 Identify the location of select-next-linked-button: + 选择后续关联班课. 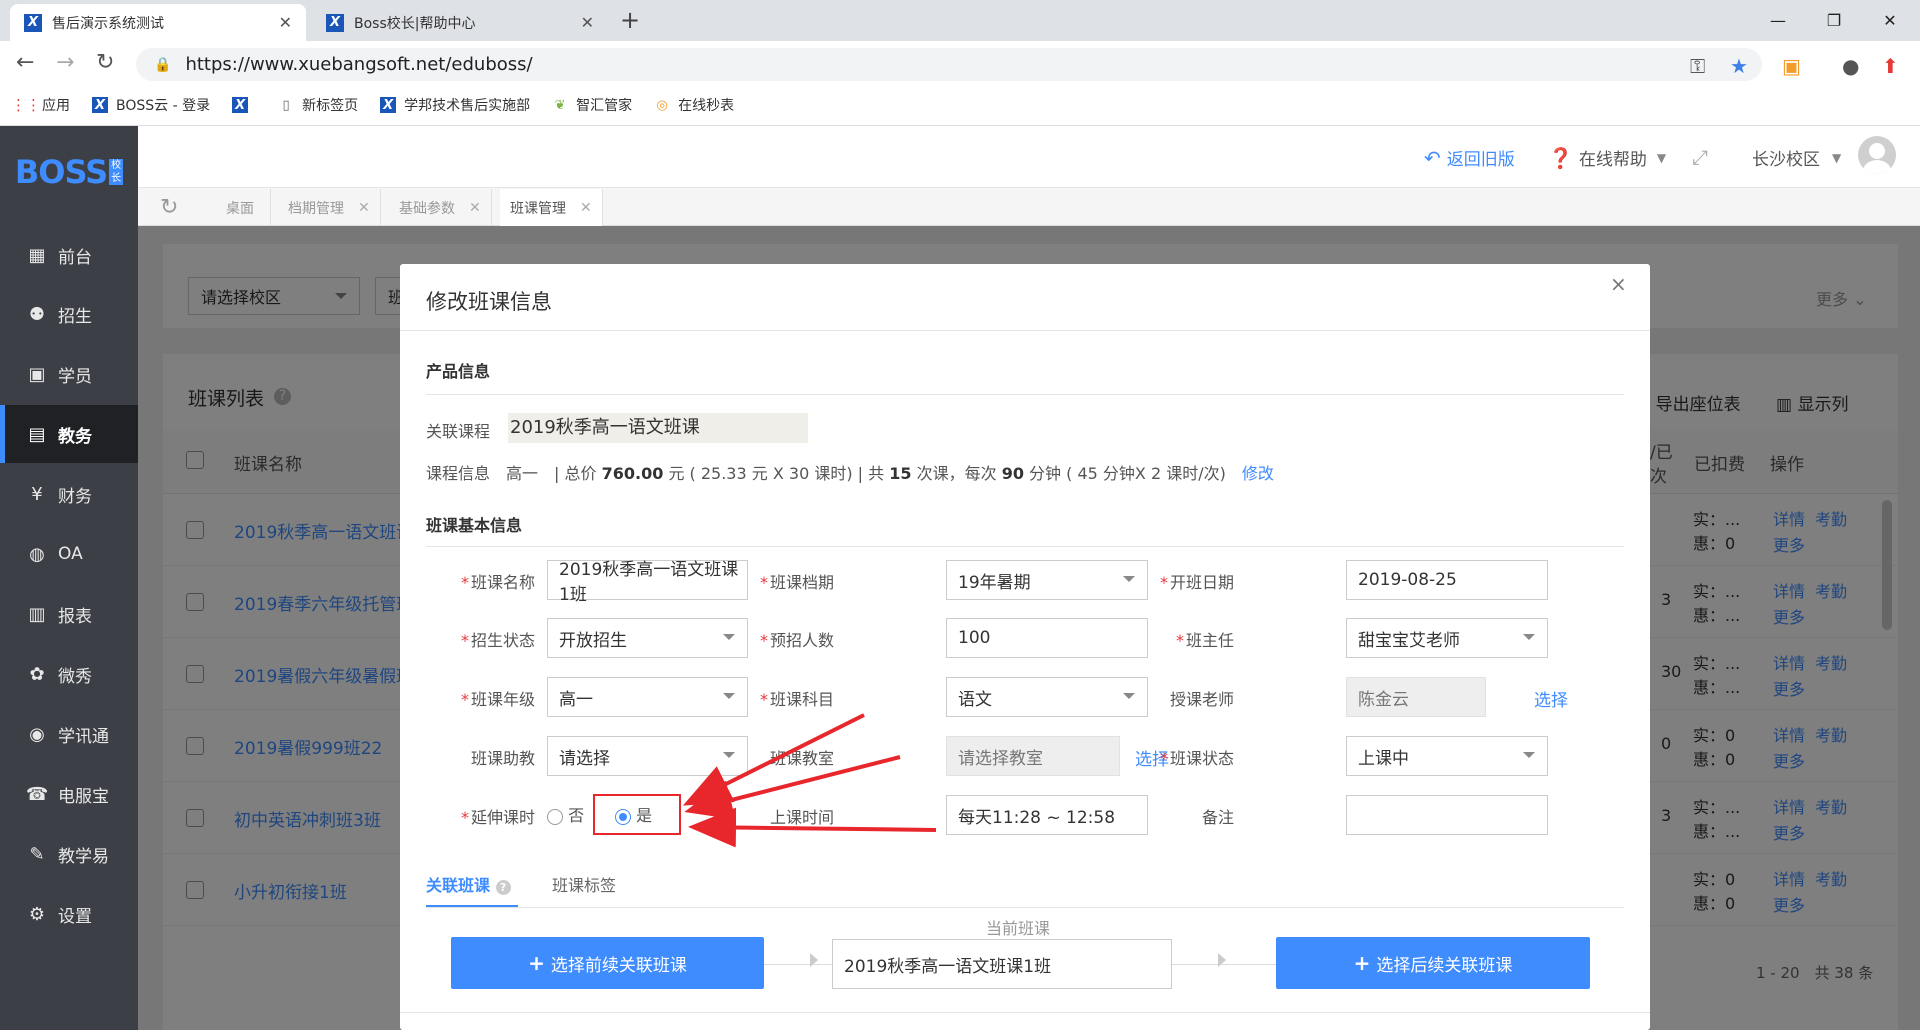
(1433, 963).